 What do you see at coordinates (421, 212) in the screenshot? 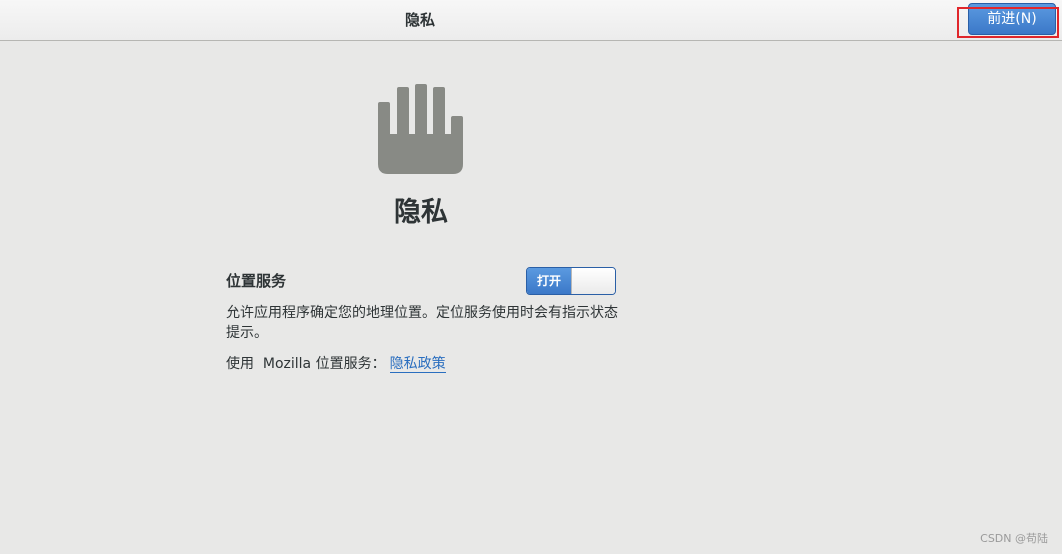
I see `page-title: 隐私` at bounding box center [421, 212].